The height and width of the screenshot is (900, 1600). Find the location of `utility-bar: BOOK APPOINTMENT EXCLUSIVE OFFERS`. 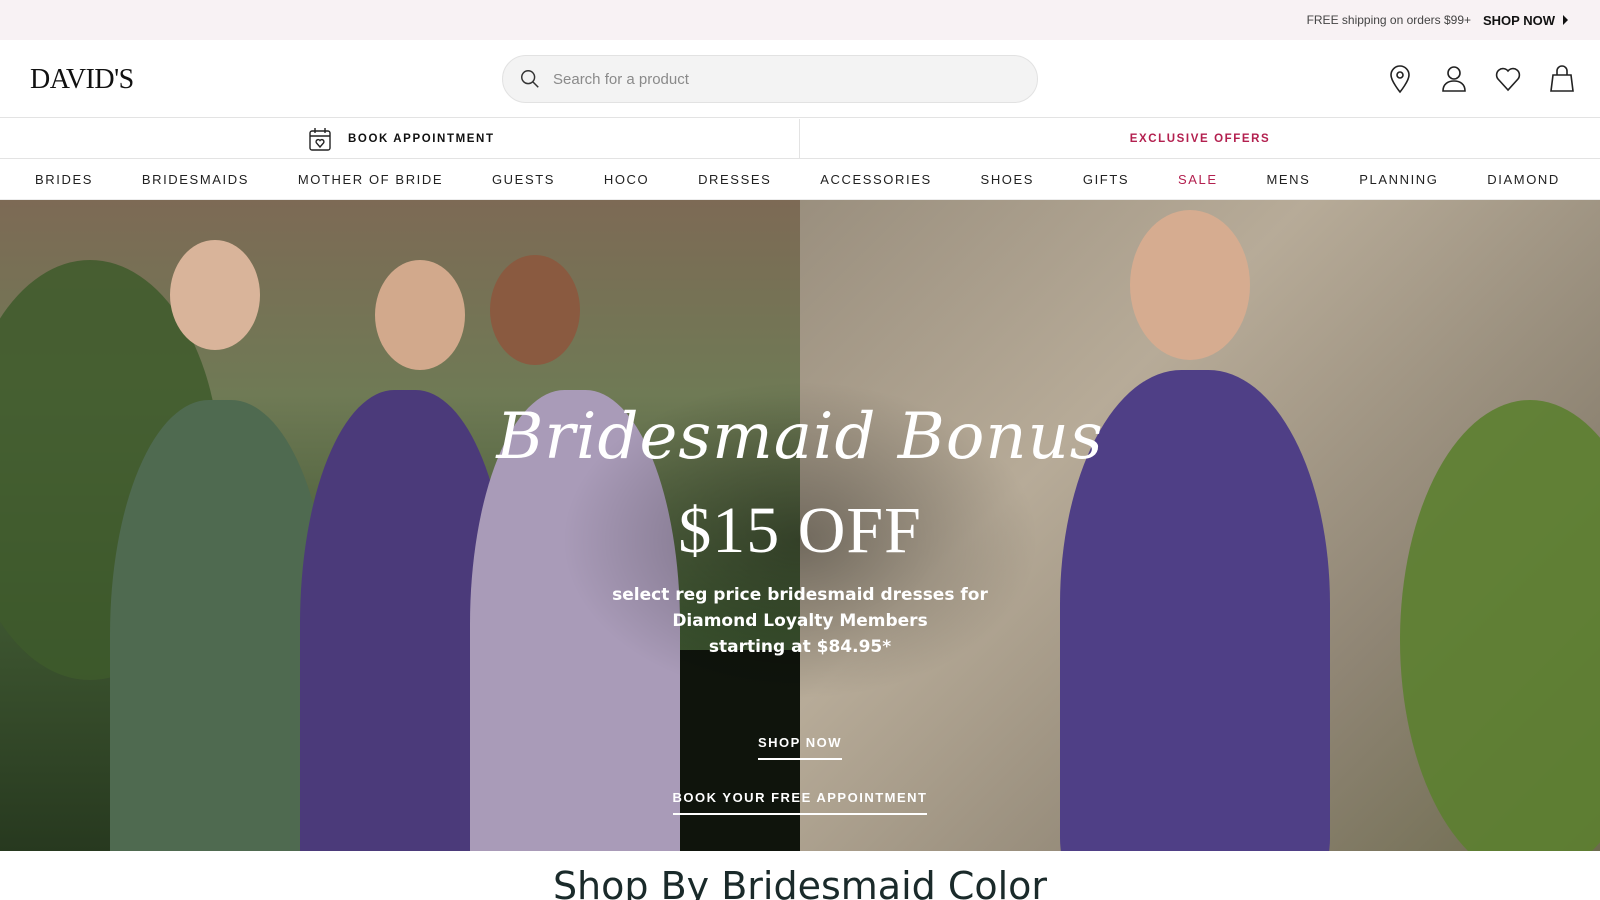

utility-bar: BOOK APPOINTMENT EXCLUSIVE OFFERS is located at coordinates (800, 139).